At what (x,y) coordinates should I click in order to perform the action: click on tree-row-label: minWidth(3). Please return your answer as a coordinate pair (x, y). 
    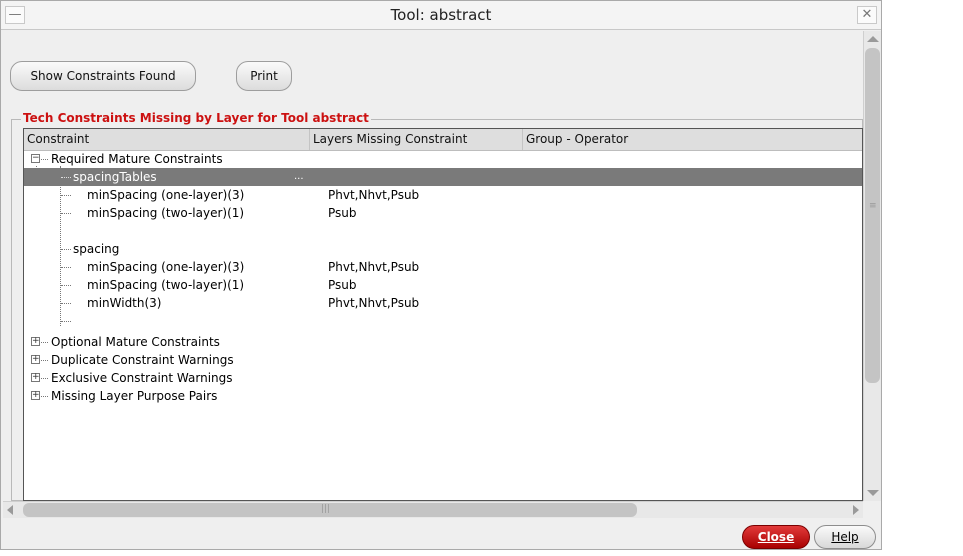
    Looking at the image, I should click on (124, 303).